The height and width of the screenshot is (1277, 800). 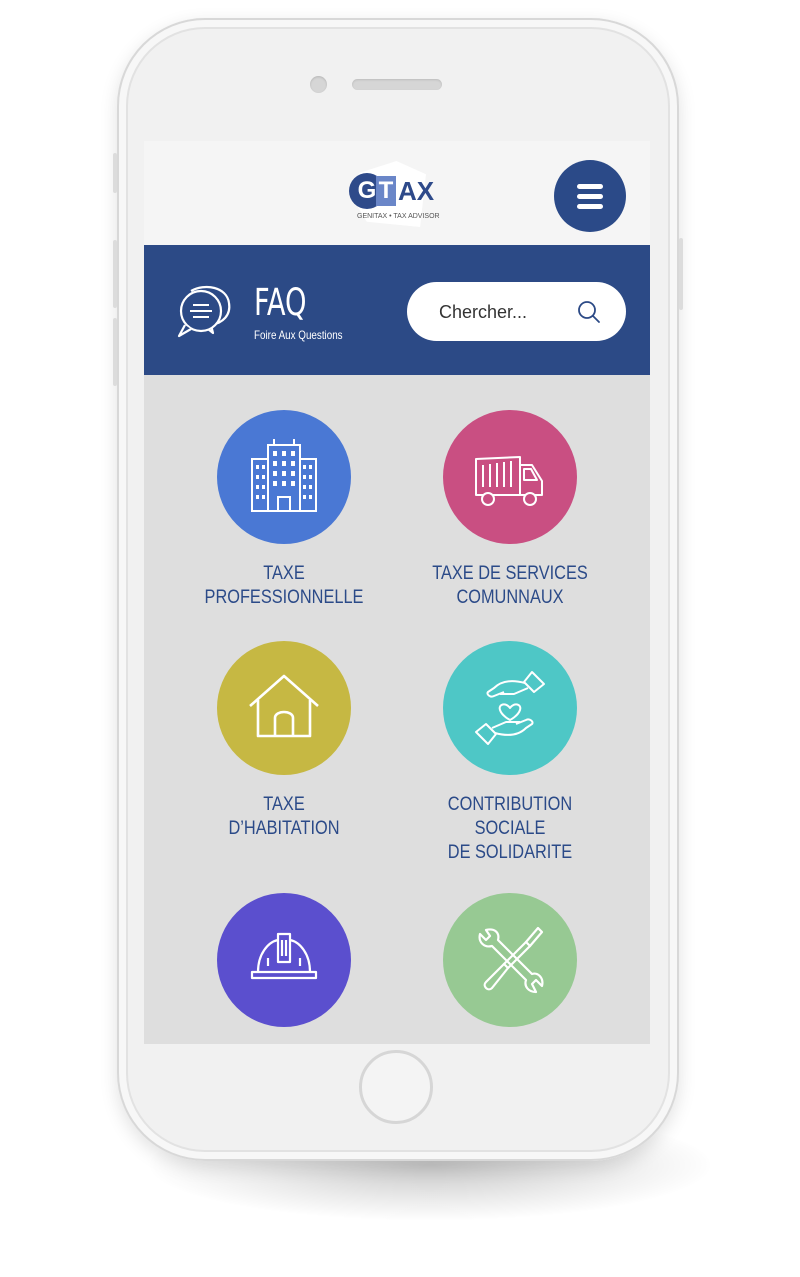 I want to click on category-taxe-habitation: TAXE D’HABITATION, so click(x=284, y=741).